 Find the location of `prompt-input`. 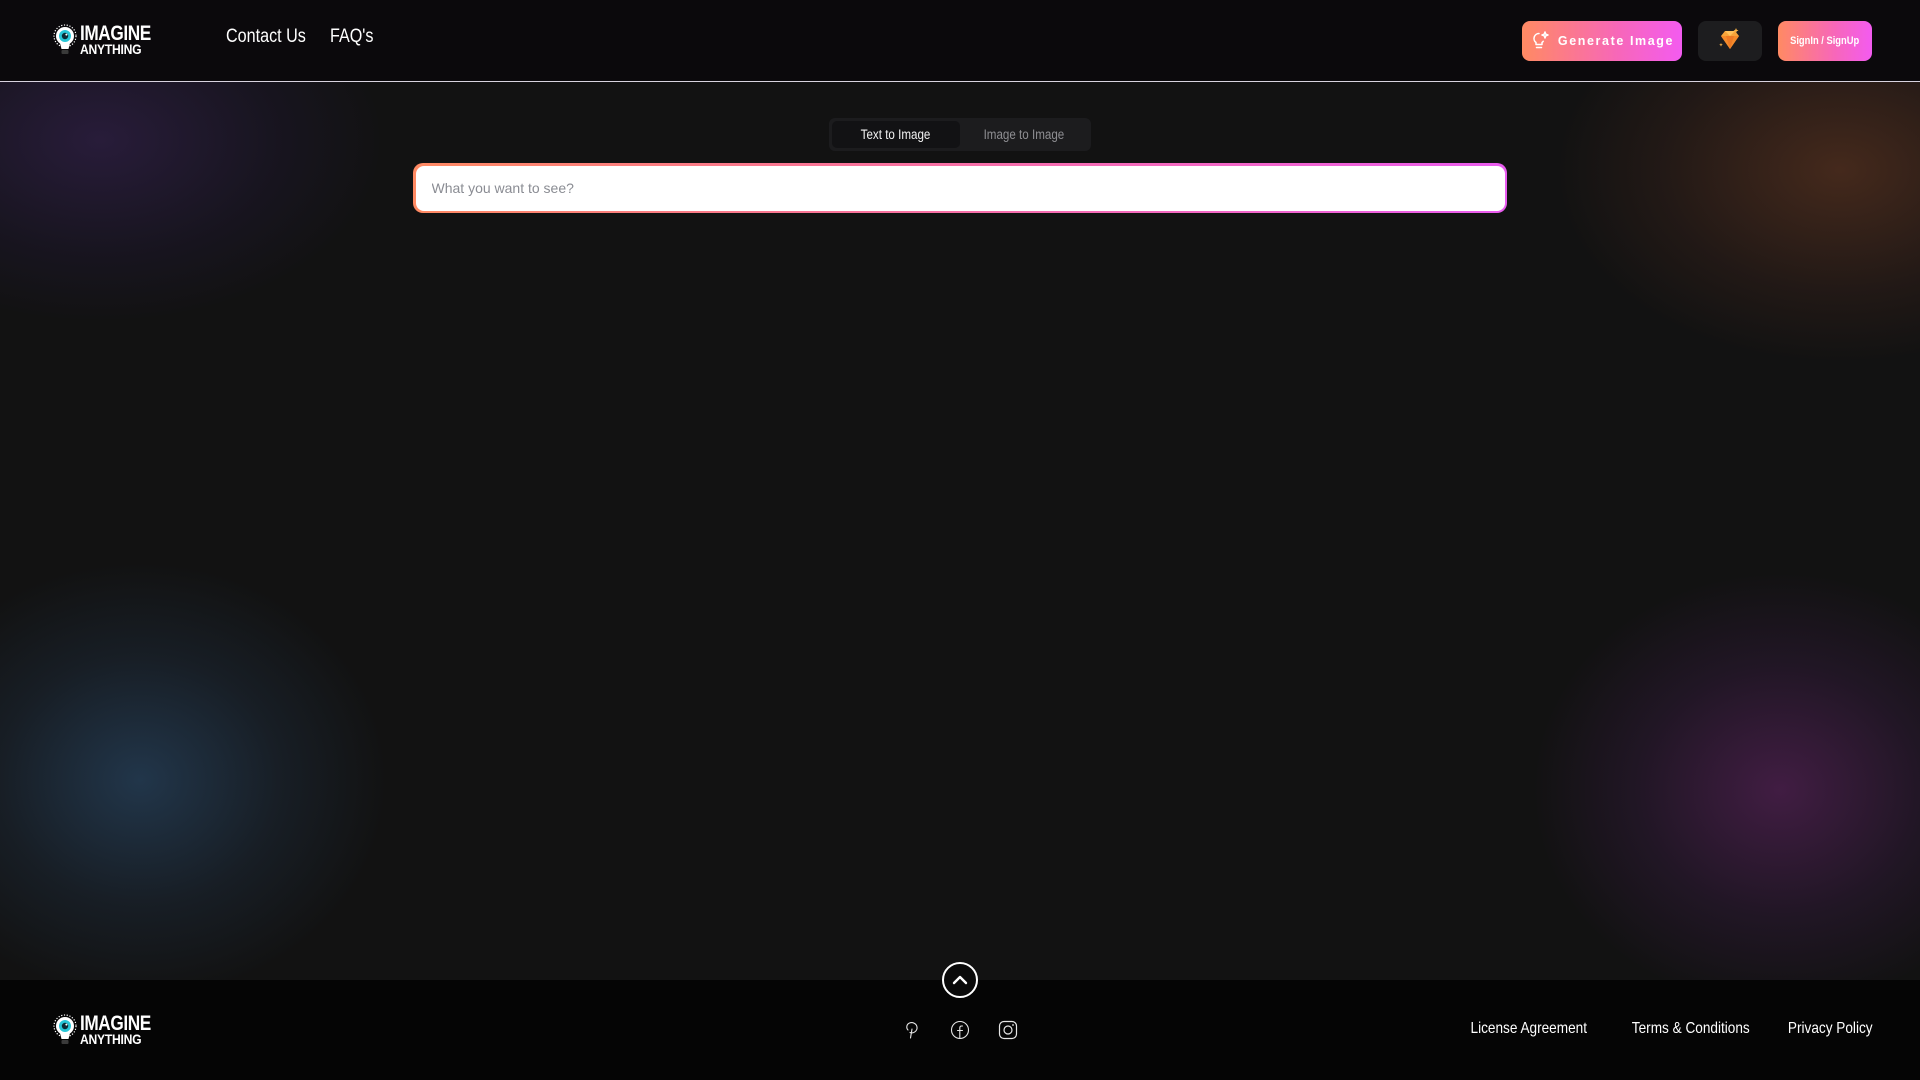

prompt-input is located at coordinates (960, 188).